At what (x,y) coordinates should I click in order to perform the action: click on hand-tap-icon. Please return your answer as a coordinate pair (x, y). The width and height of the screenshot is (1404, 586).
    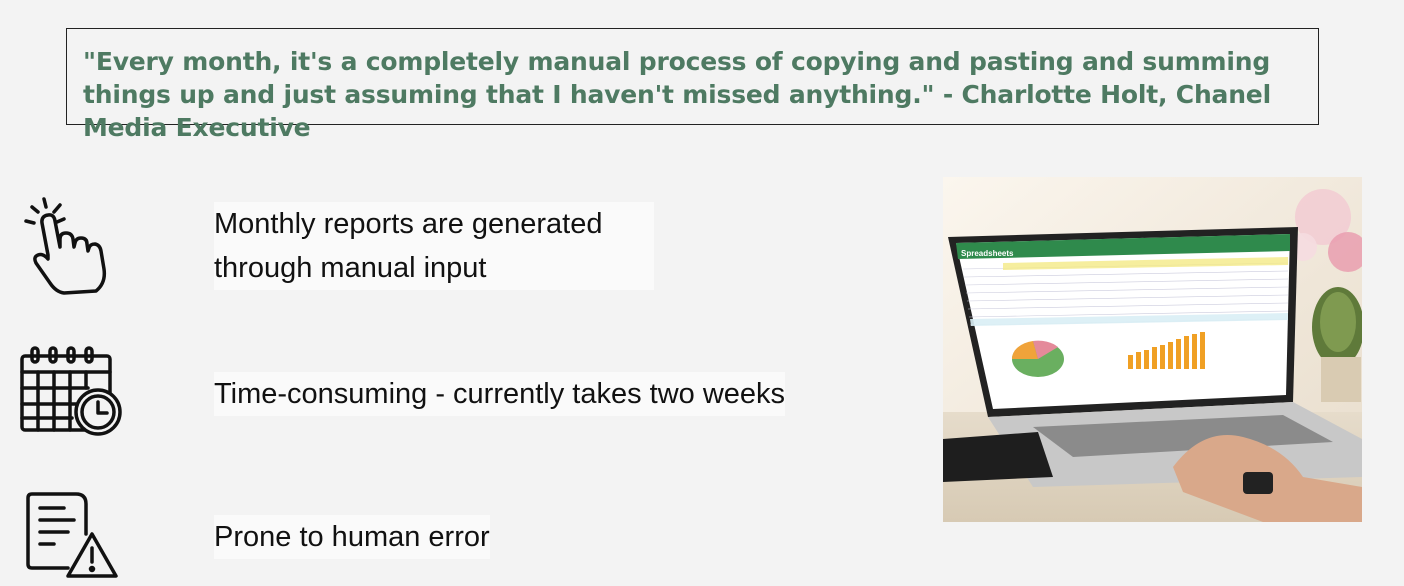
    Looking at the image, I should click on (65, 246).